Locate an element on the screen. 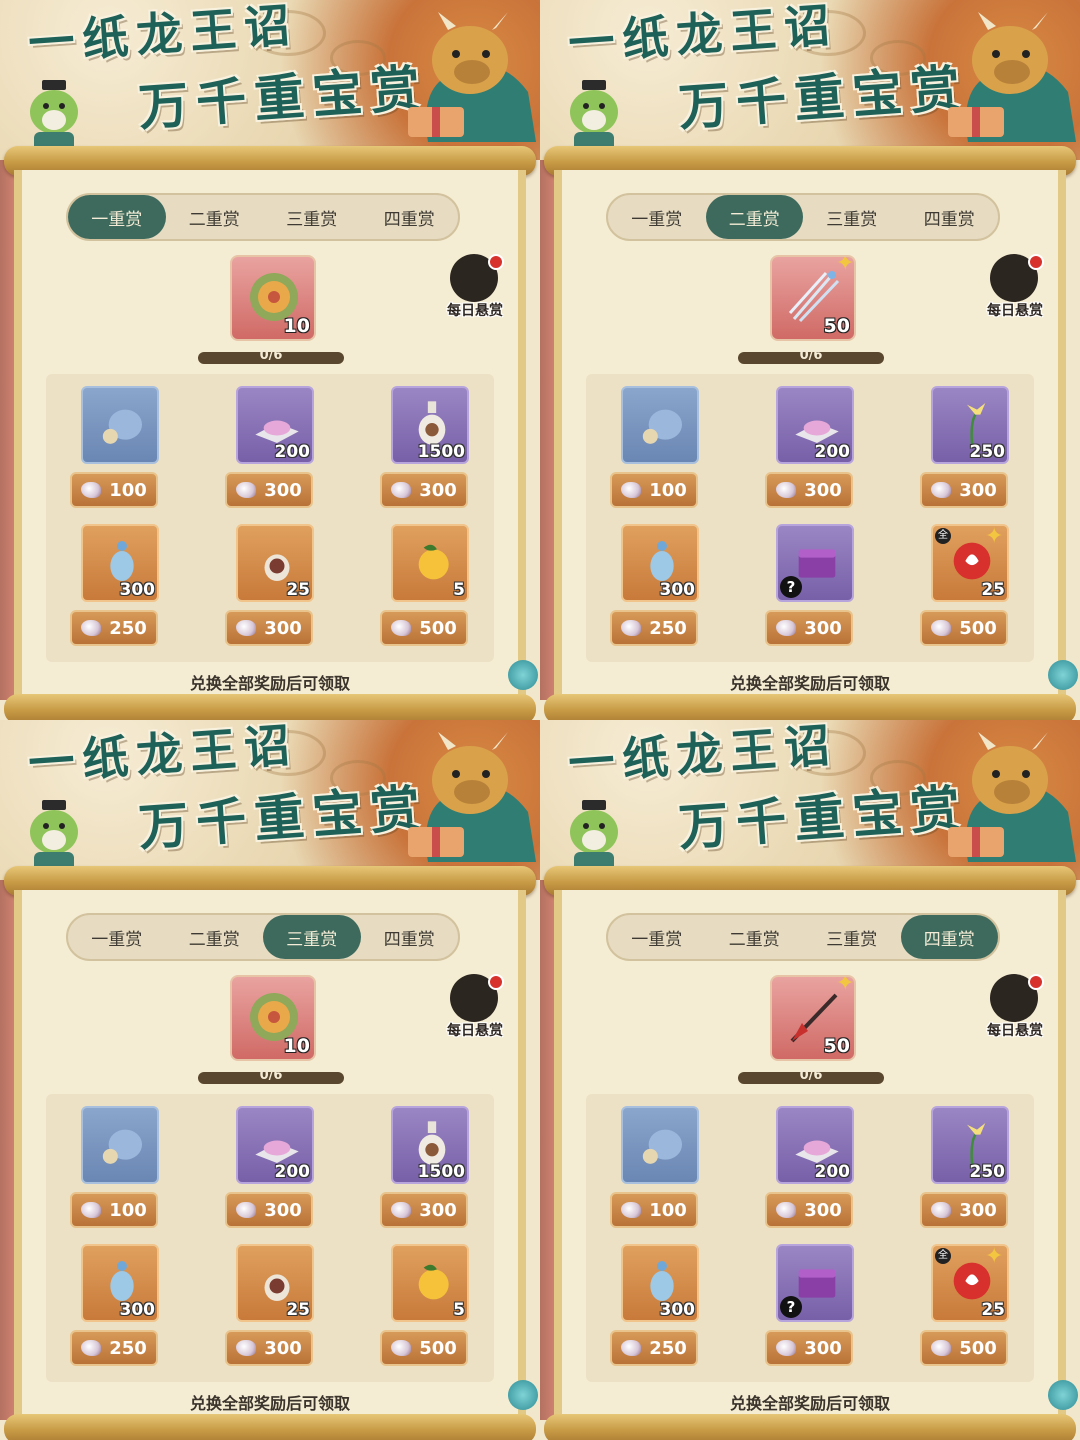 The width and height of the screenshot is (1080, 1440). daily-bounty-label: 每日悬赏 is located at coordinates (1015, 311).